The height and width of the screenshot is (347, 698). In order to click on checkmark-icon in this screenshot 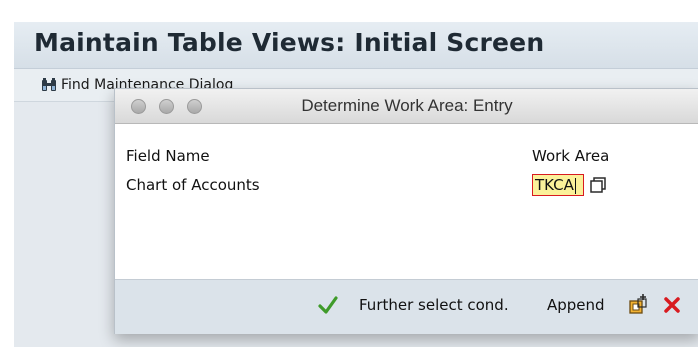, I will do `click(328, 305)`.